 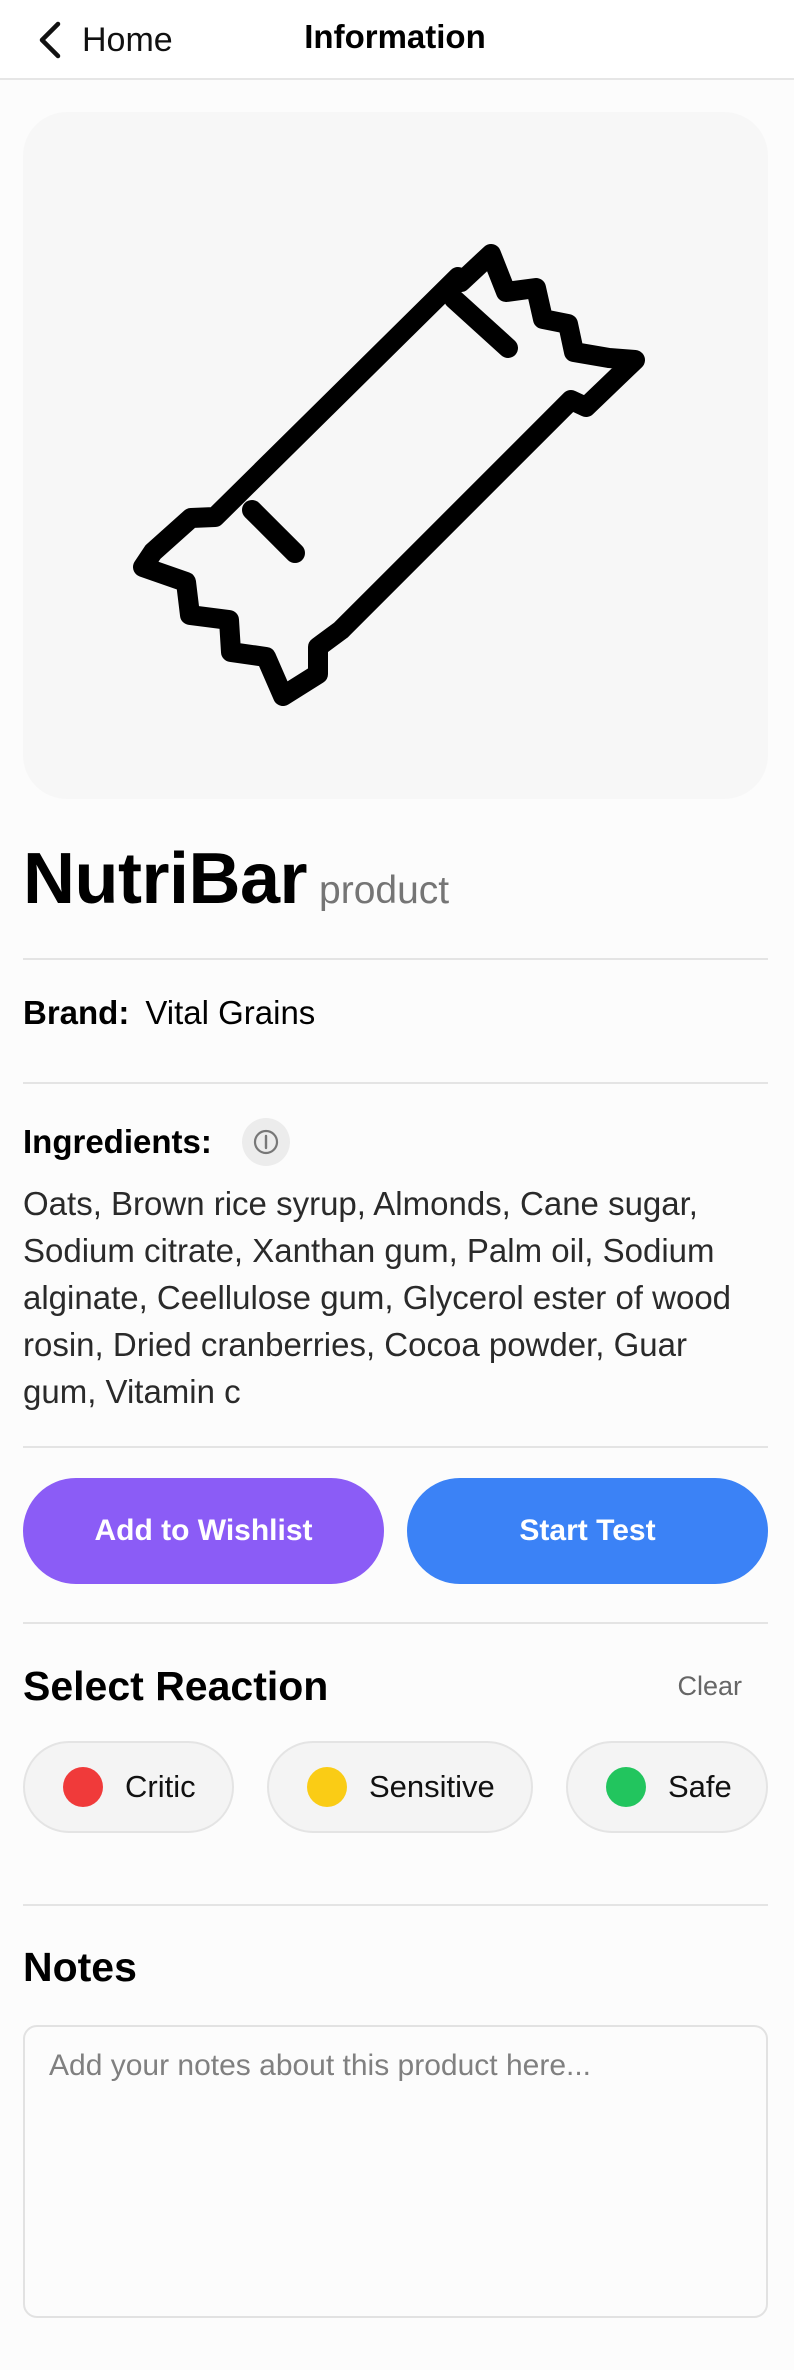 What do you see at coordinates (80, 1967) in the screenshot?
I see `notes-title: Notes` at bounding box center [80, 1967].